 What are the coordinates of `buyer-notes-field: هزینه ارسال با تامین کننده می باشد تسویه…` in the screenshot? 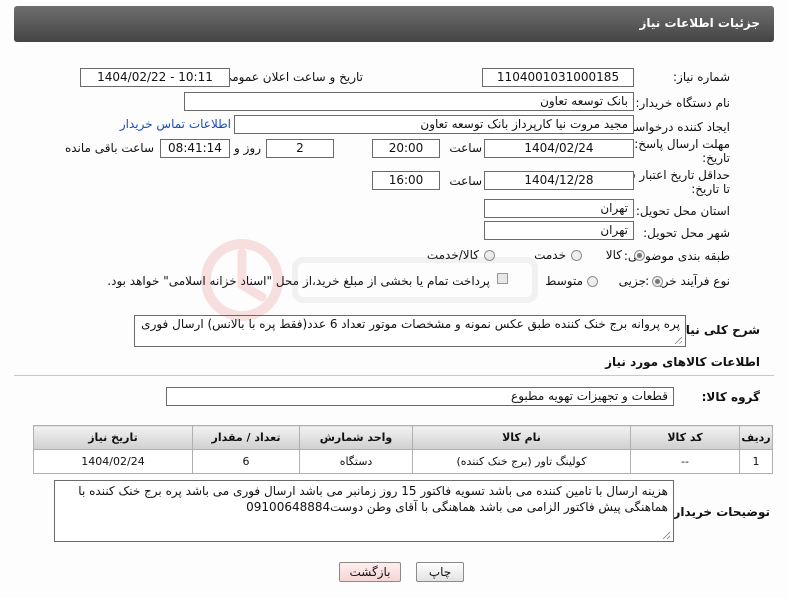 It's located at (364, 511).